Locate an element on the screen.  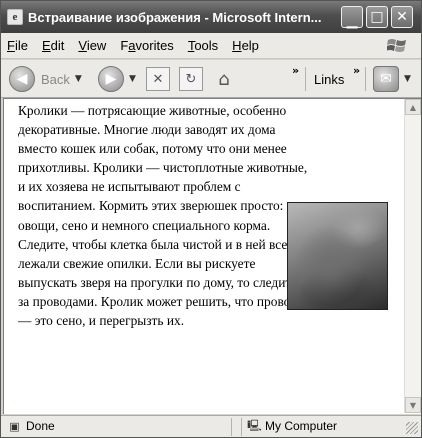
stop-icon: ✕ is located at coordinates (158, 79).